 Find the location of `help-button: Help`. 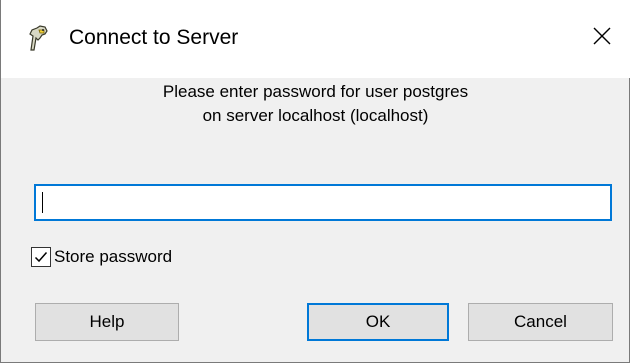

help-button: Help is located at coordinates (107, 322).